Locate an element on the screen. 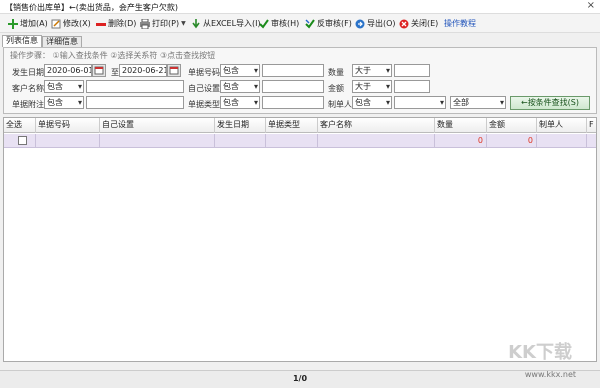 The image size is (600, 388). close-button: 关闭(E) is located at coordinates (418, 23).